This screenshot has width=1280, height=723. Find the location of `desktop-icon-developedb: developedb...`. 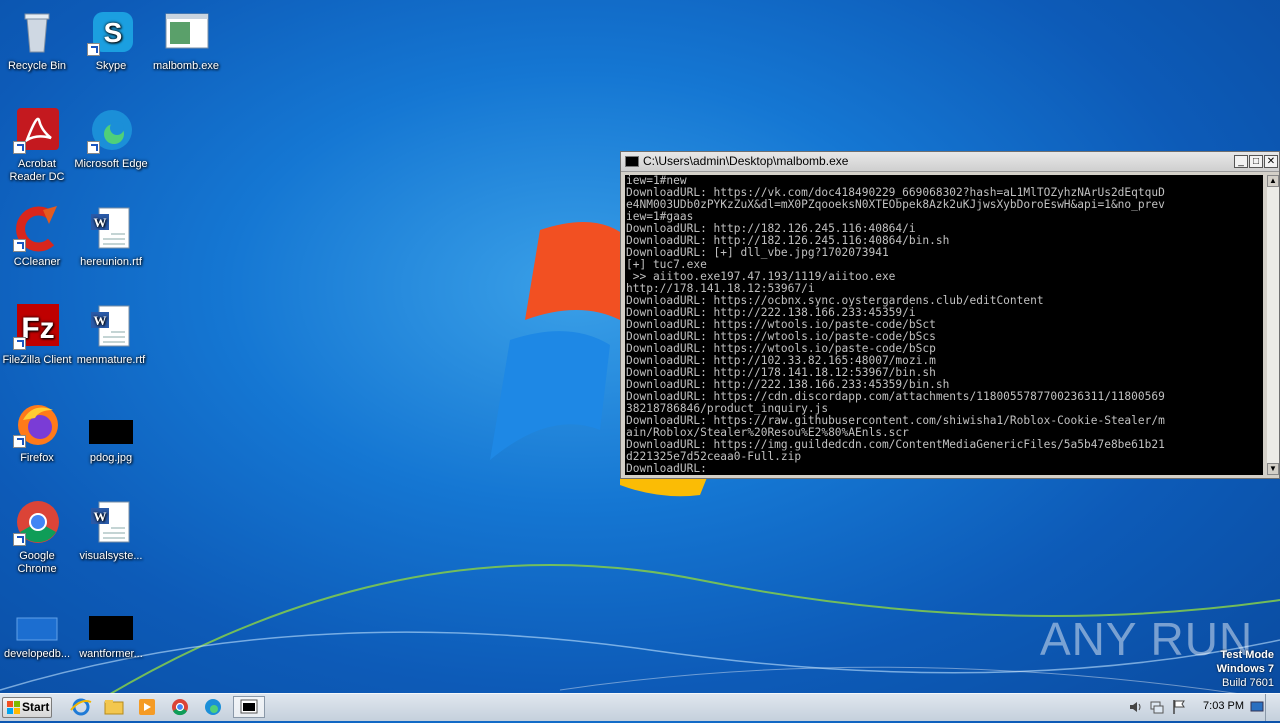

desktop-icon-developedb: developedb... is located at coordinates (37, 628).